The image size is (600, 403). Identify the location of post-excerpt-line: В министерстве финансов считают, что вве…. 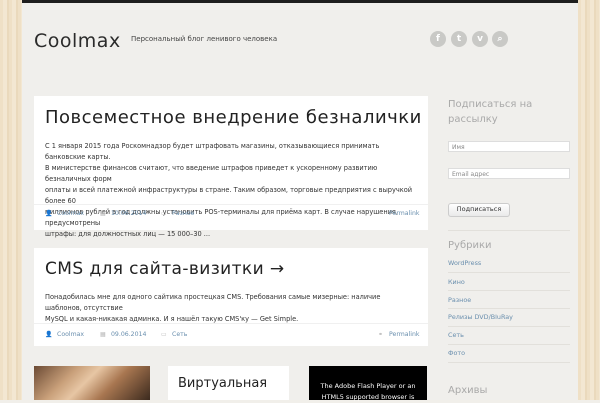
(211, 173).